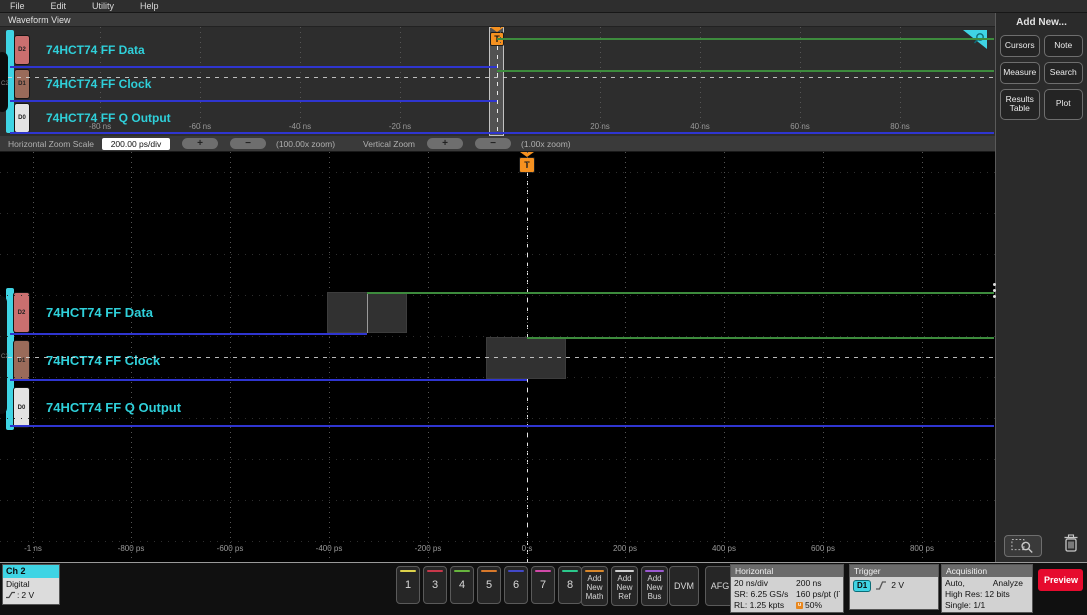 Image resolution: width=1087 pixels, height=615 pixels. What do you see at coordinates (445, 143) in the screenshot?
I see `v-zoom-plus-button: +` at bounding box center [445, 143].